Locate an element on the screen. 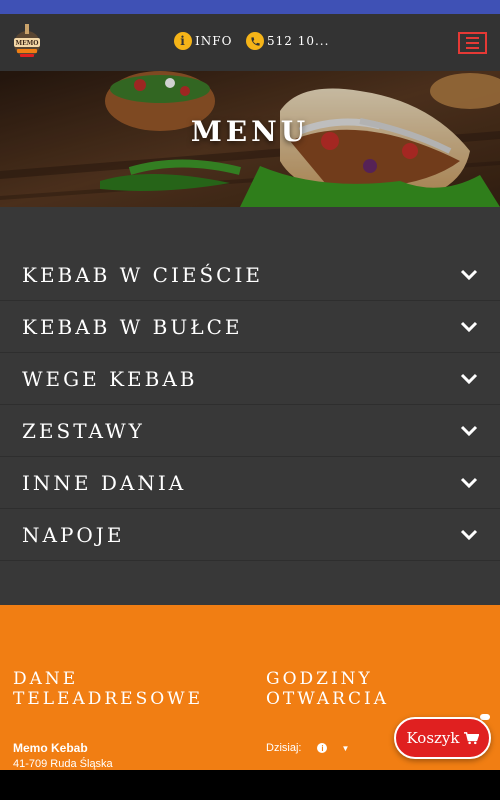 The height and width of the screenshot is (800, 500). hamburger-icon is located at coordinates (472, 38).